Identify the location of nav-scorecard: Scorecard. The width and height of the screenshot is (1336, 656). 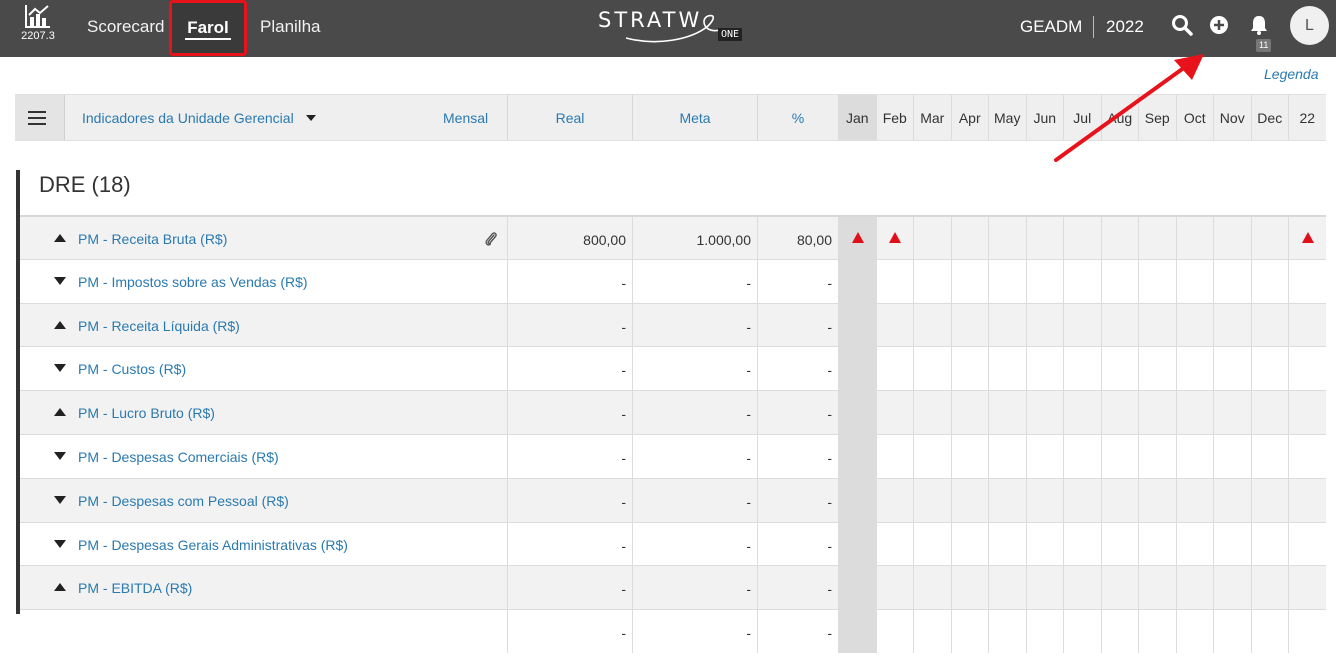
(125, 28).